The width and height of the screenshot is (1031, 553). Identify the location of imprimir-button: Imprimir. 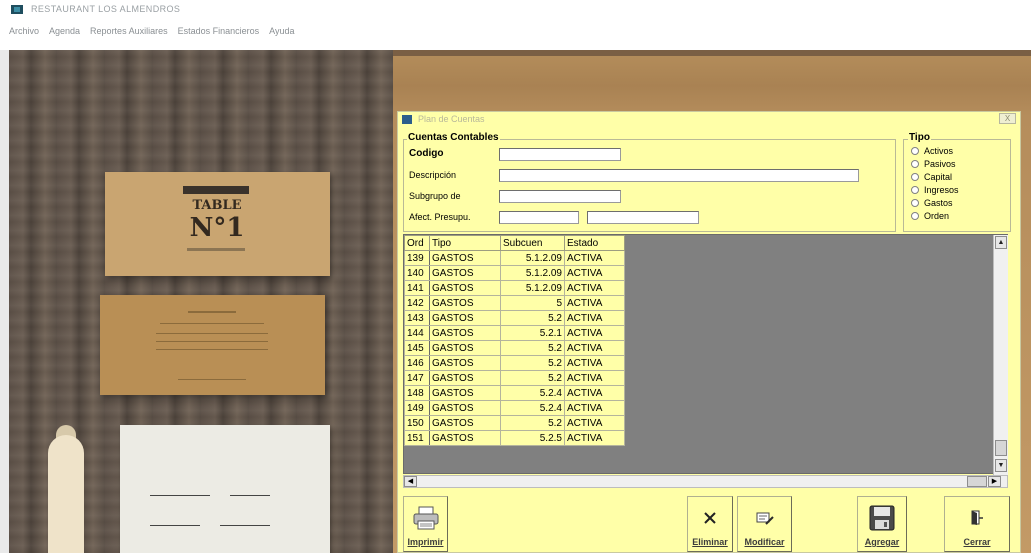
(425, 524).